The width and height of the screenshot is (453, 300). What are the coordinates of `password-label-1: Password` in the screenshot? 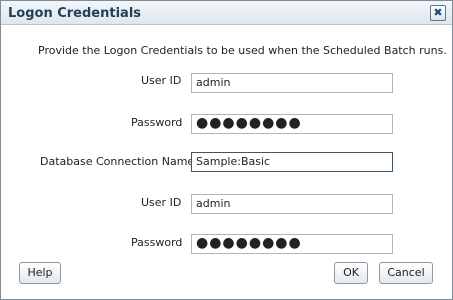 It's located at (157, 122).